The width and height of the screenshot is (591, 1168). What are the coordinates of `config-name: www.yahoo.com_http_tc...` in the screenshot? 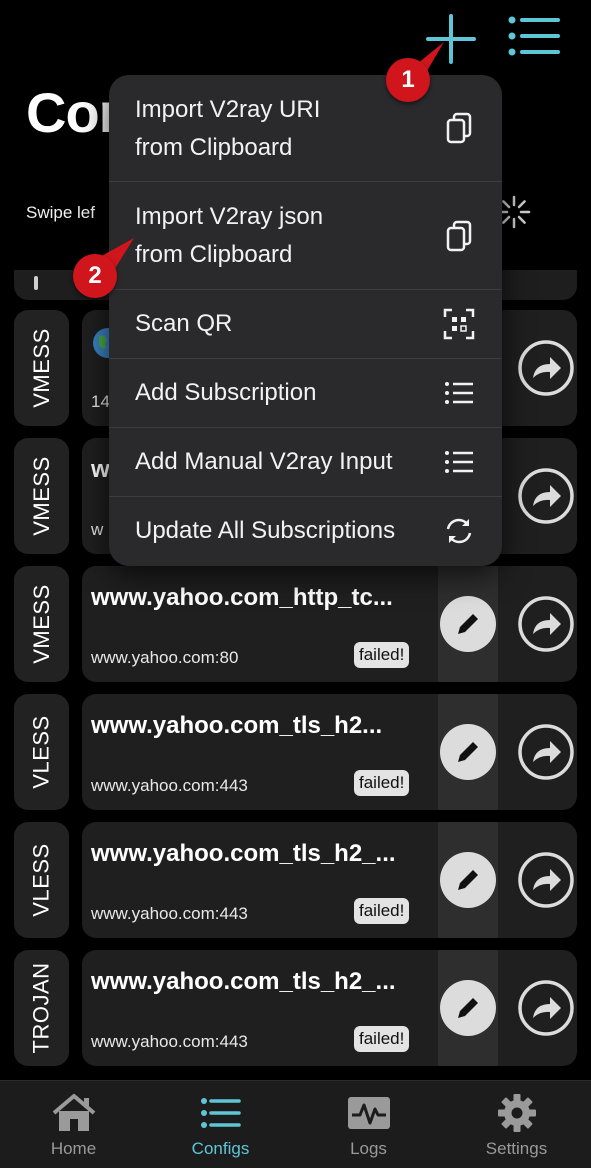 It's located at (242, 597).